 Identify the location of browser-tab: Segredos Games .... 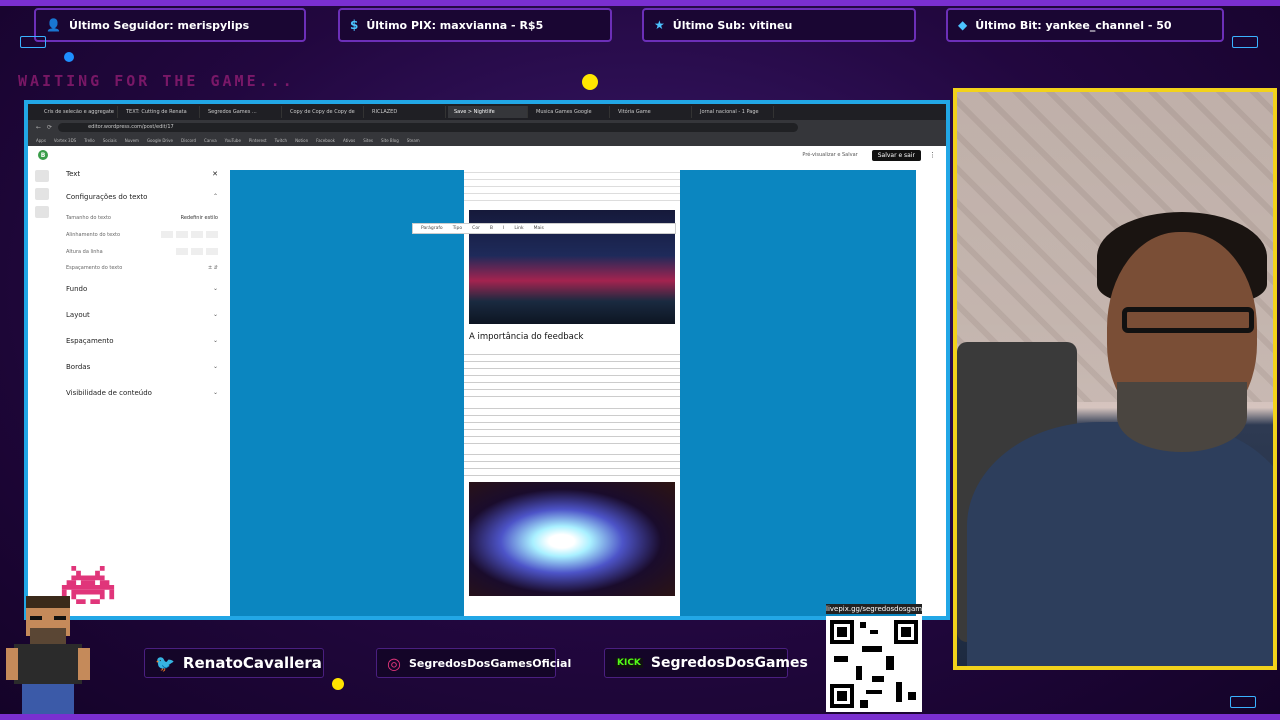
(242, 112).